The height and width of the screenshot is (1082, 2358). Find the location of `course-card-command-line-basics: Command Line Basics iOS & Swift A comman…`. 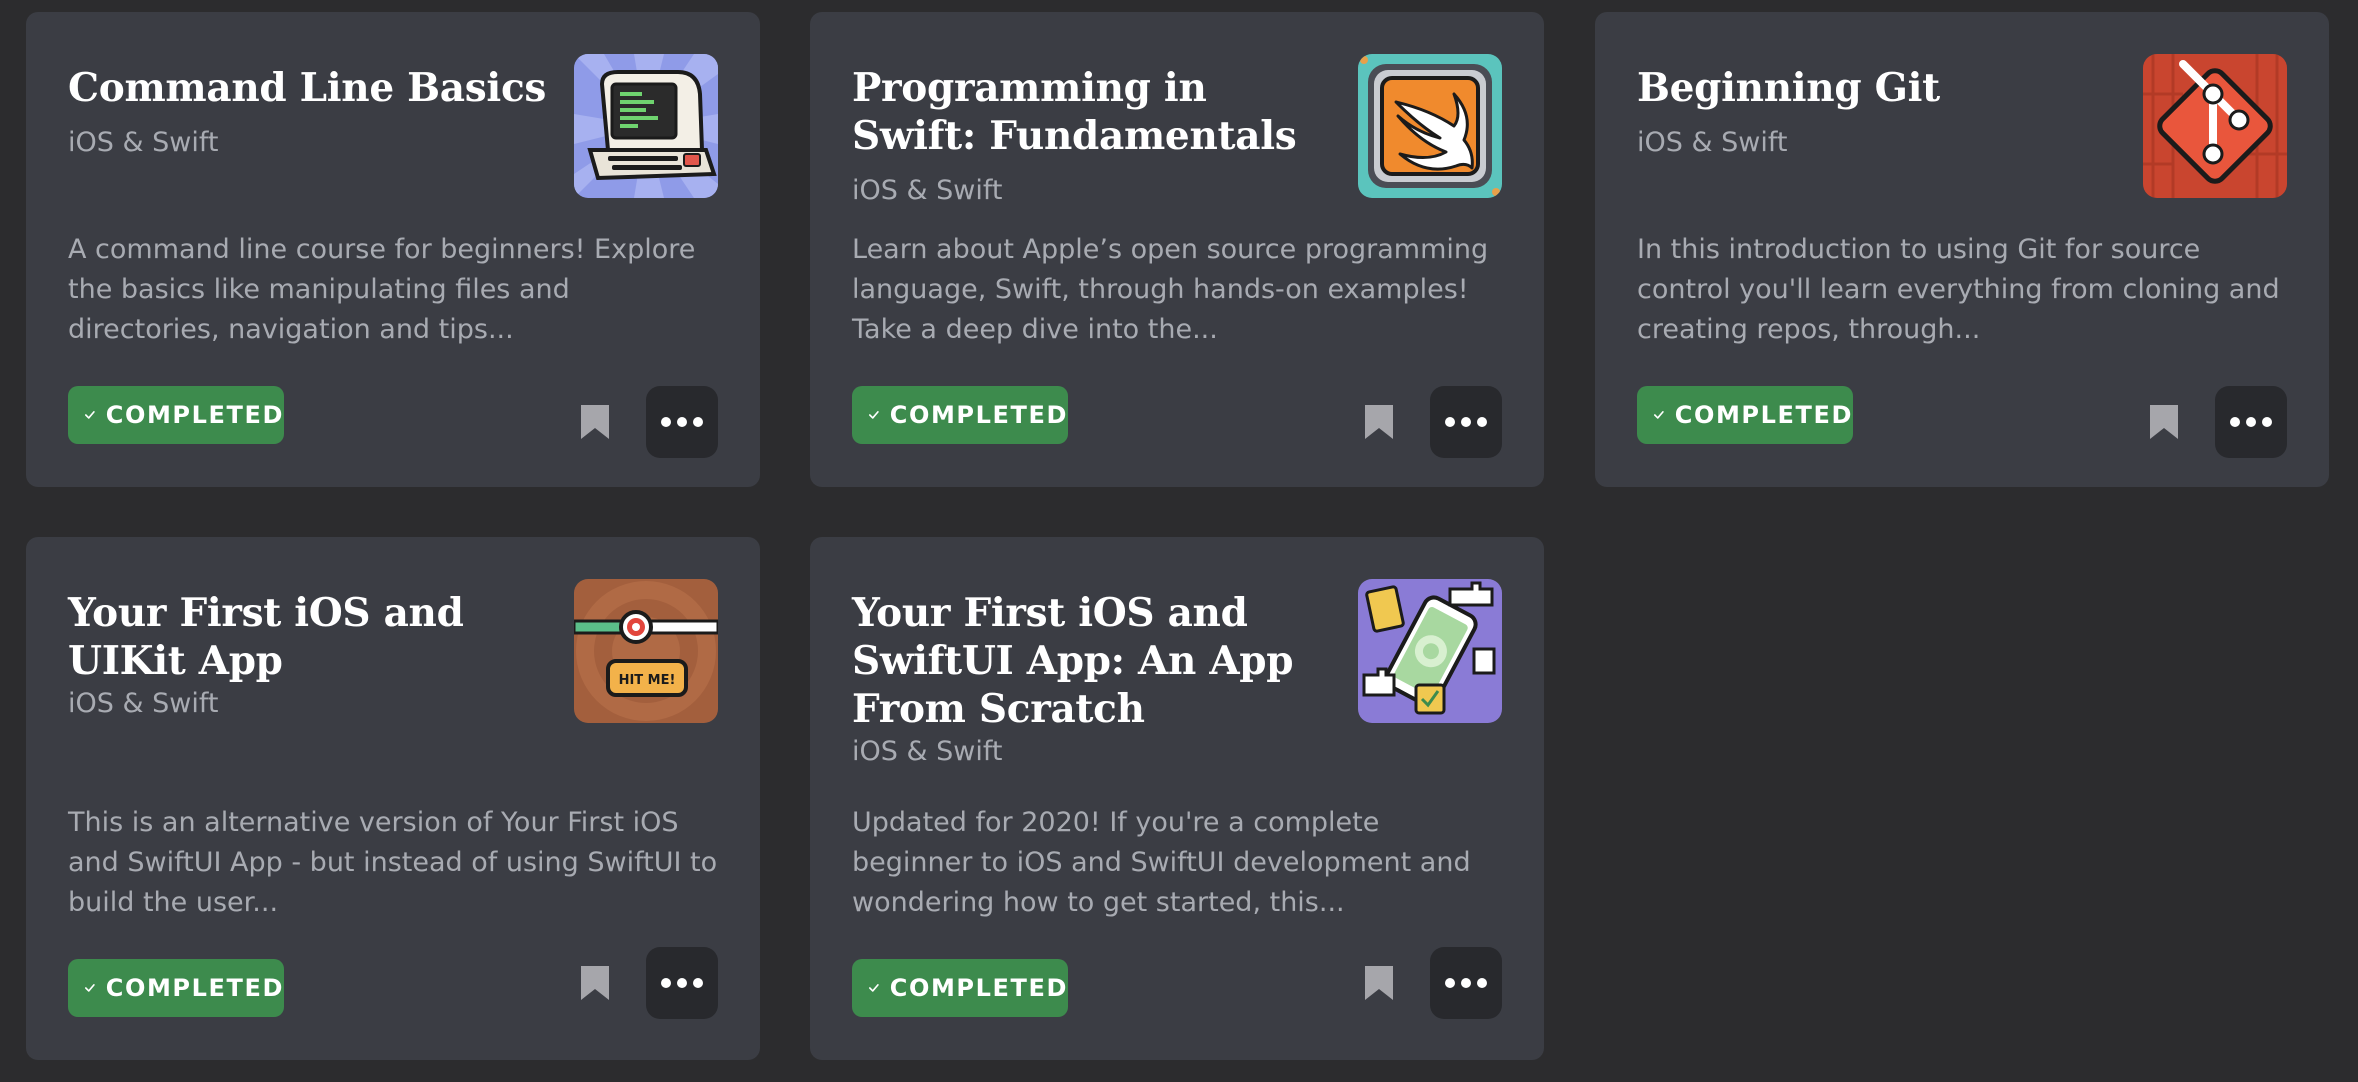

course-card-command-line-basics: Command Line Basics iOS & Swift A comman… is located at coordinates (393, 249).